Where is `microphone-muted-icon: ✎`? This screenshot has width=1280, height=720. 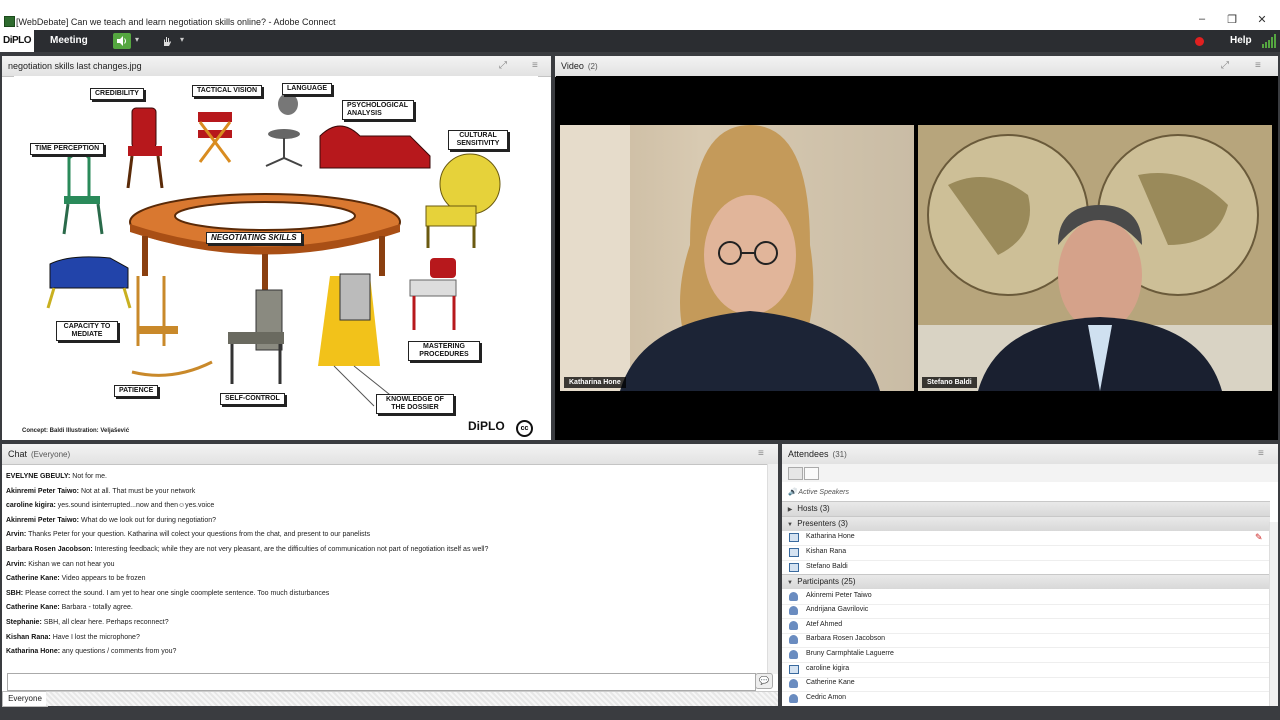
microphone-muted-icon: ✎ is located at coordinates (1259, 537).